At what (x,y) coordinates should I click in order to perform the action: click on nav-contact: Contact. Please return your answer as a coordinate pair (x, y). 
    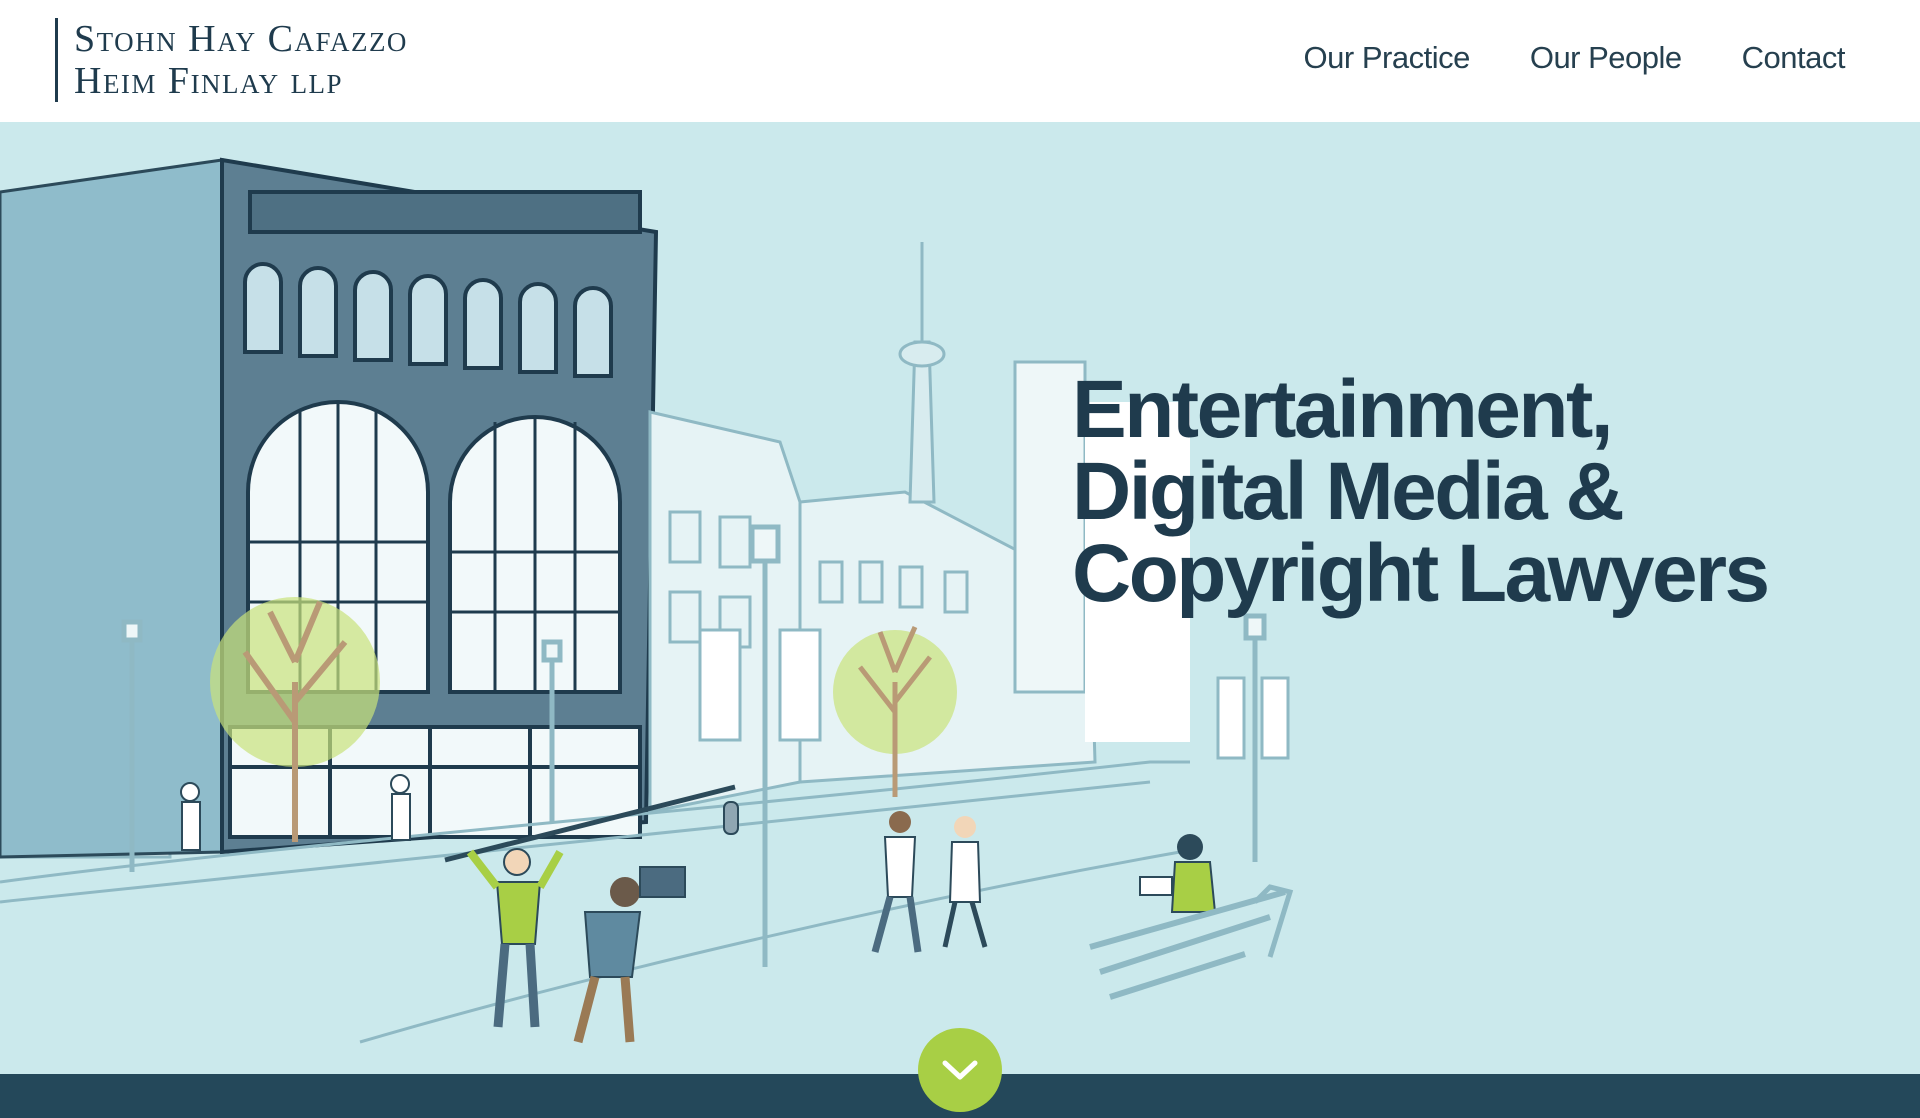
    Looking at the image, I should click on (1794, 58).